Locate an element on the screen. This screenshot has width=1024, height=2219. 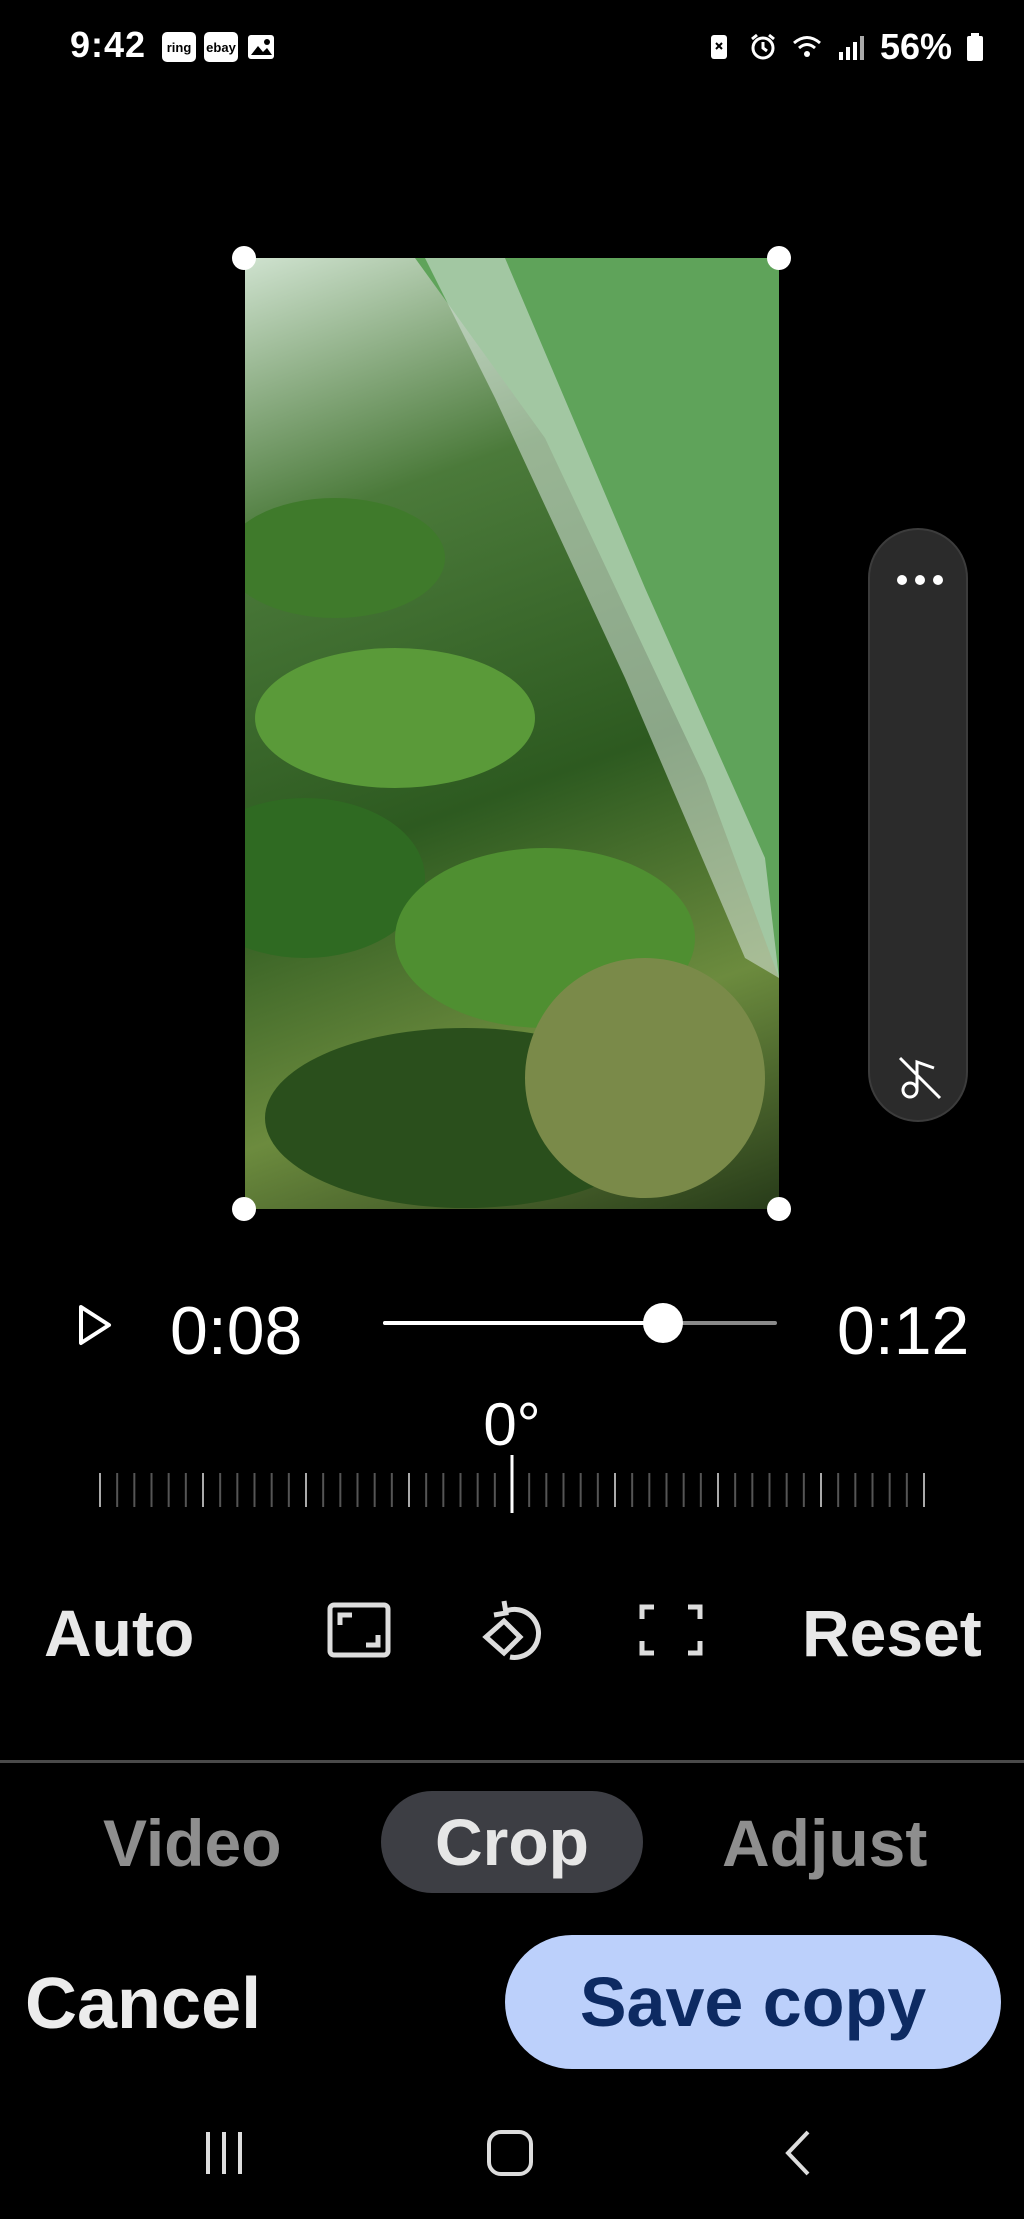
tab-crop: Crop is located at coordinates (512, 1842).